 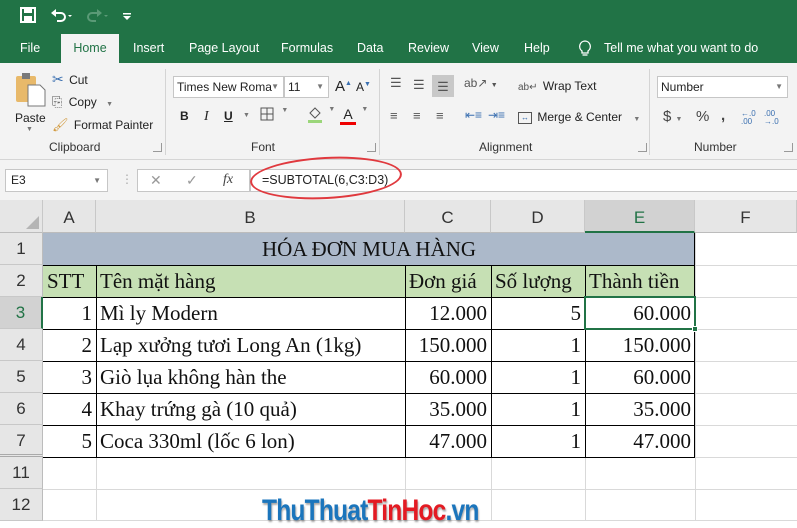 I want to click on top-align-button: ☰, so click(x=396, y=83).